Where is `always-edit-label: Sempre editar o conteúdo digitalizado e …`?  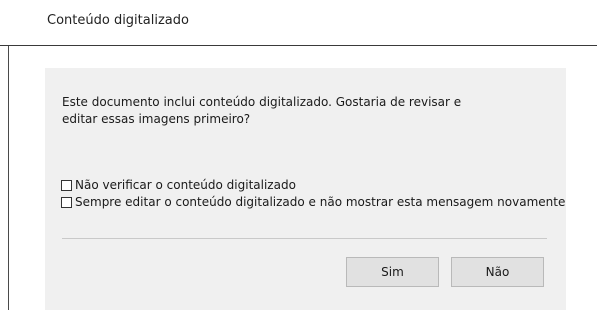
always-edit-label: Sempre editar o conteúdo digitalizado e … is located at coordinates (320, 202).